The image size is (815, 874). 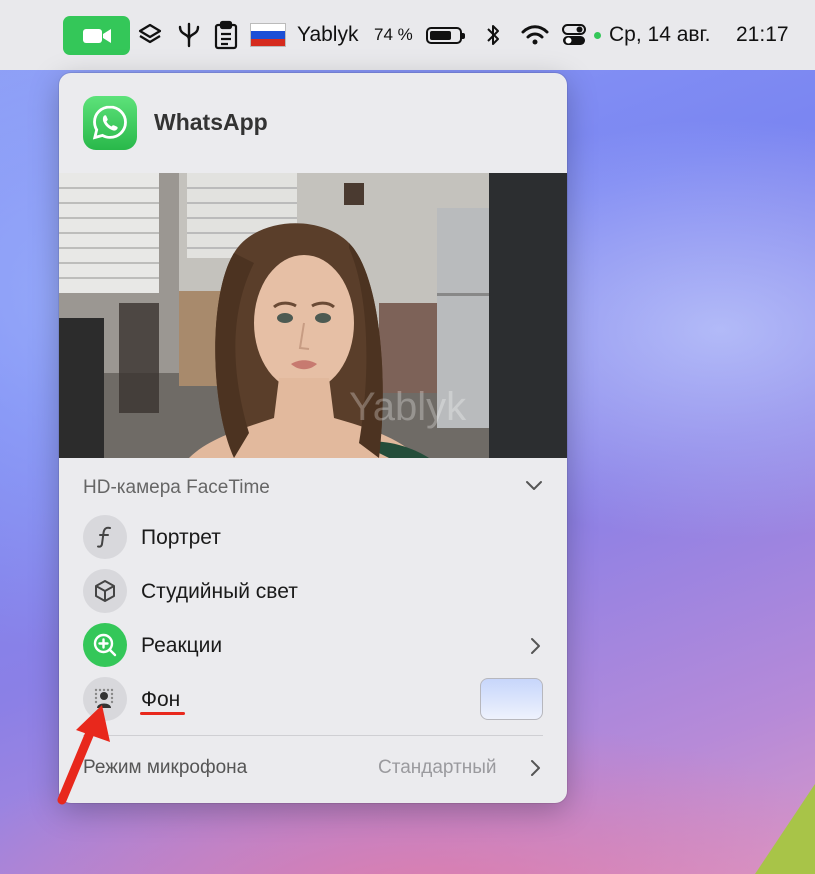 I want to click on cube-icon, so click(x=105, y=591).